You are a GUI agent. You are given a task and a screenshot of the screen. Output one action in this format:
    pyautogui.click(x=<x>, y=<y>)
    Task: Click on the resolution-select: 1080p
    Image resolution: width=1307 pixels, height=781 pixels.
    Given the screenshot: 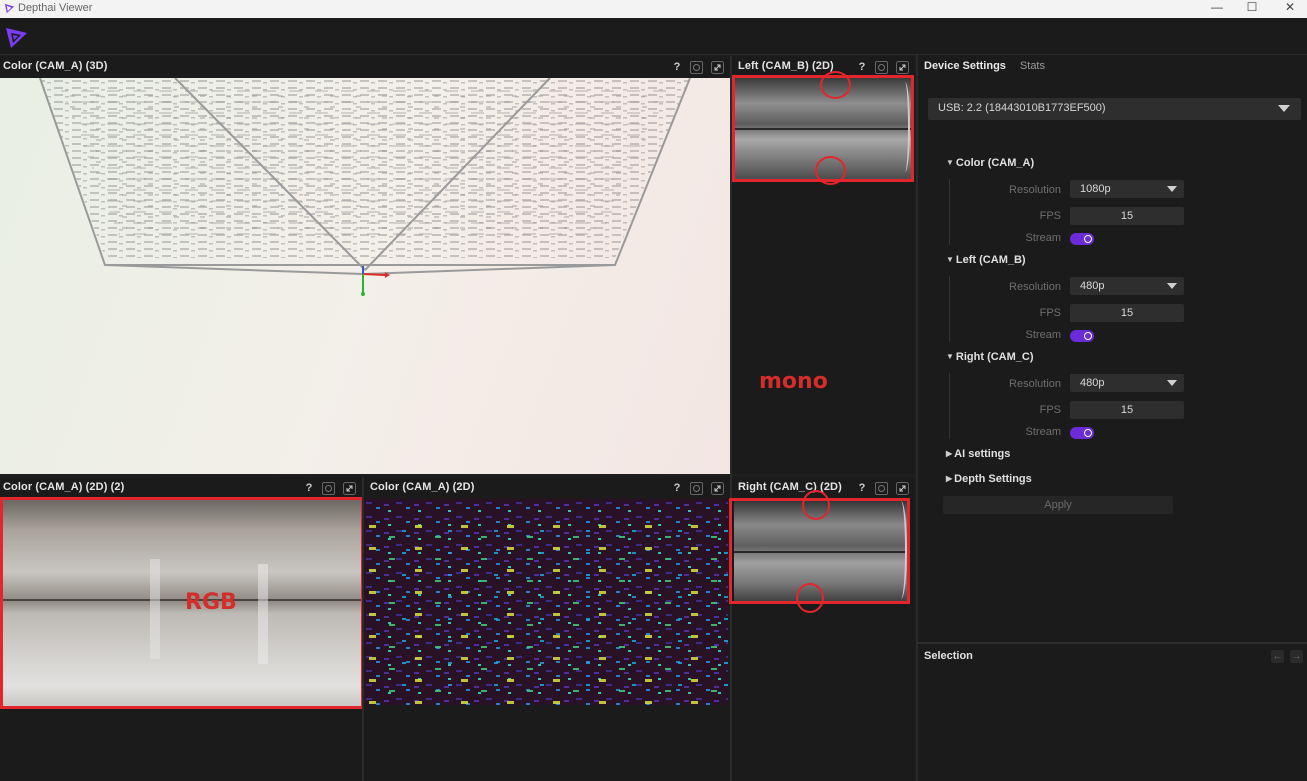 What is the action you would take?
    pyautogui.click(x=1127, y=189)
    